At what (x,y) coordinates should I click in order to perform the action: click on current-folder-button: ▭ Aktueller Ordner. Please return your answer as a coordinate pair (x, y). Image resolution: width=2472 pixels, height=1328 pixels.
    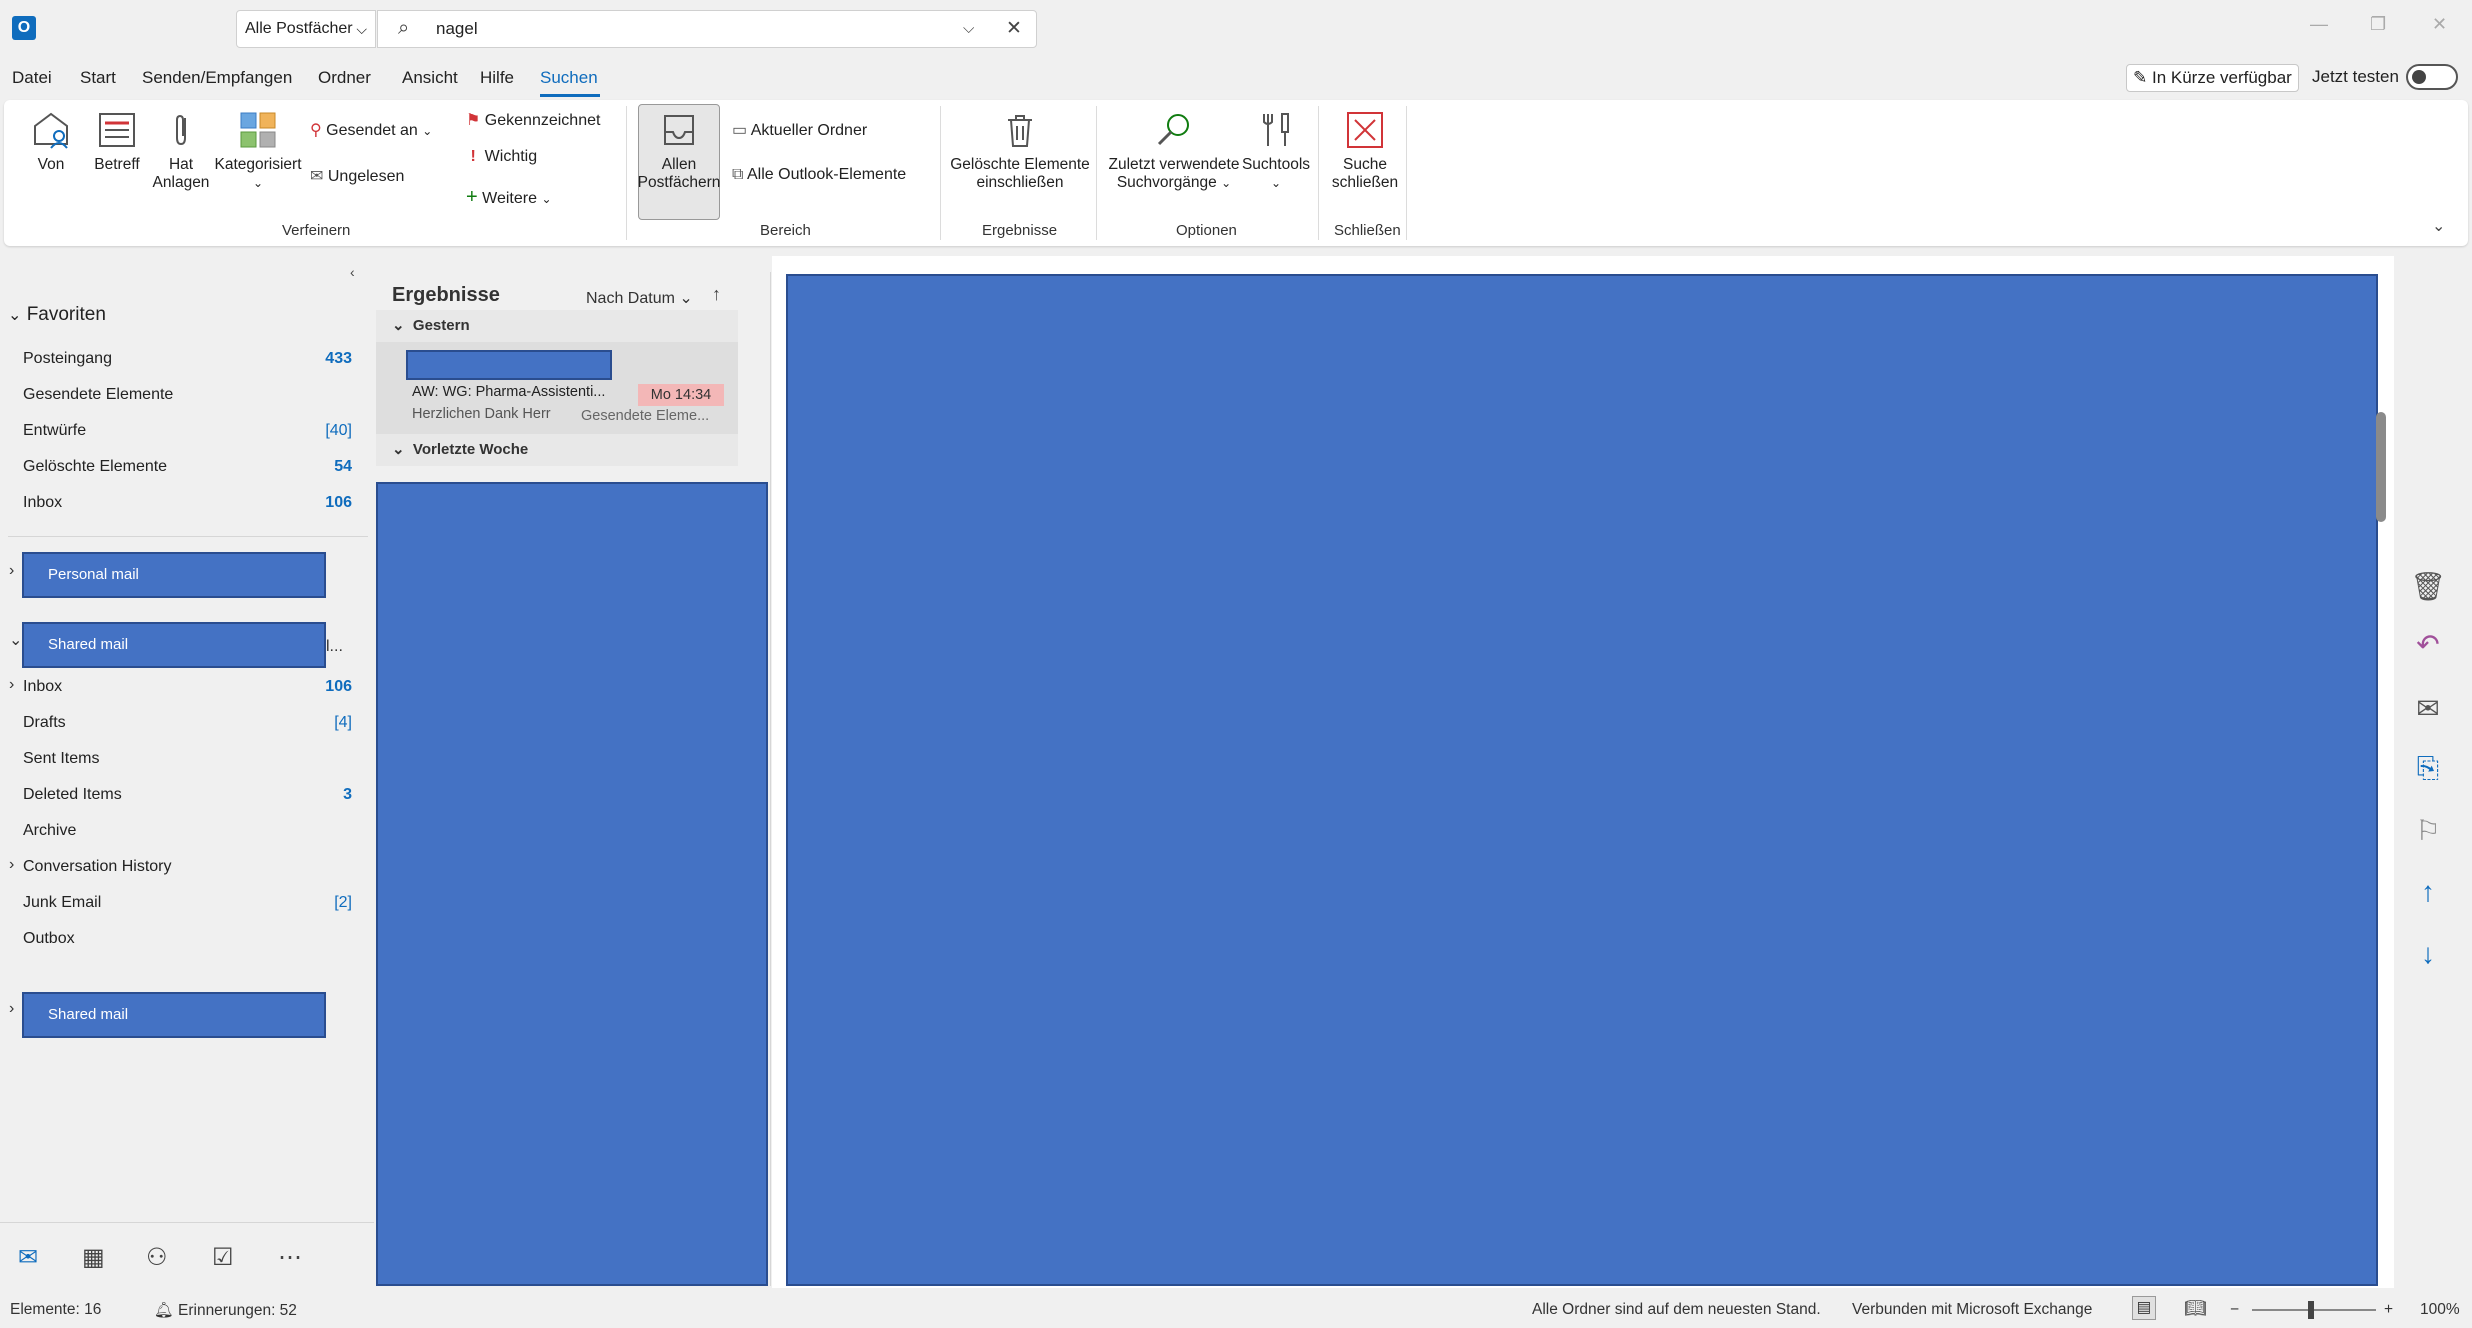
    Looking at the image, I should click on (799, 130).